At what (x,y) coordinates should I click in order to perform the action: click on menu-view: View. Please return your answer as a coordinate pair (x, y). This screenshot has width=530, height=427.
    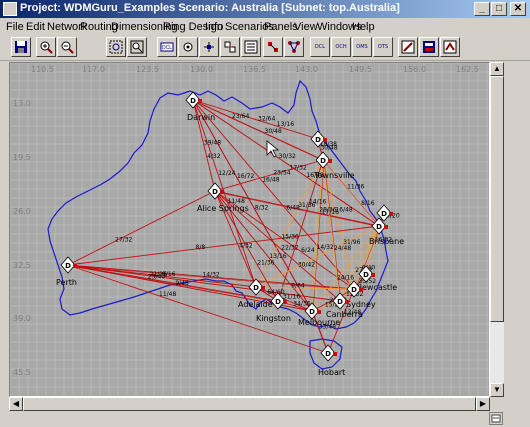
    Looking at the image, I should click on (306, 27).